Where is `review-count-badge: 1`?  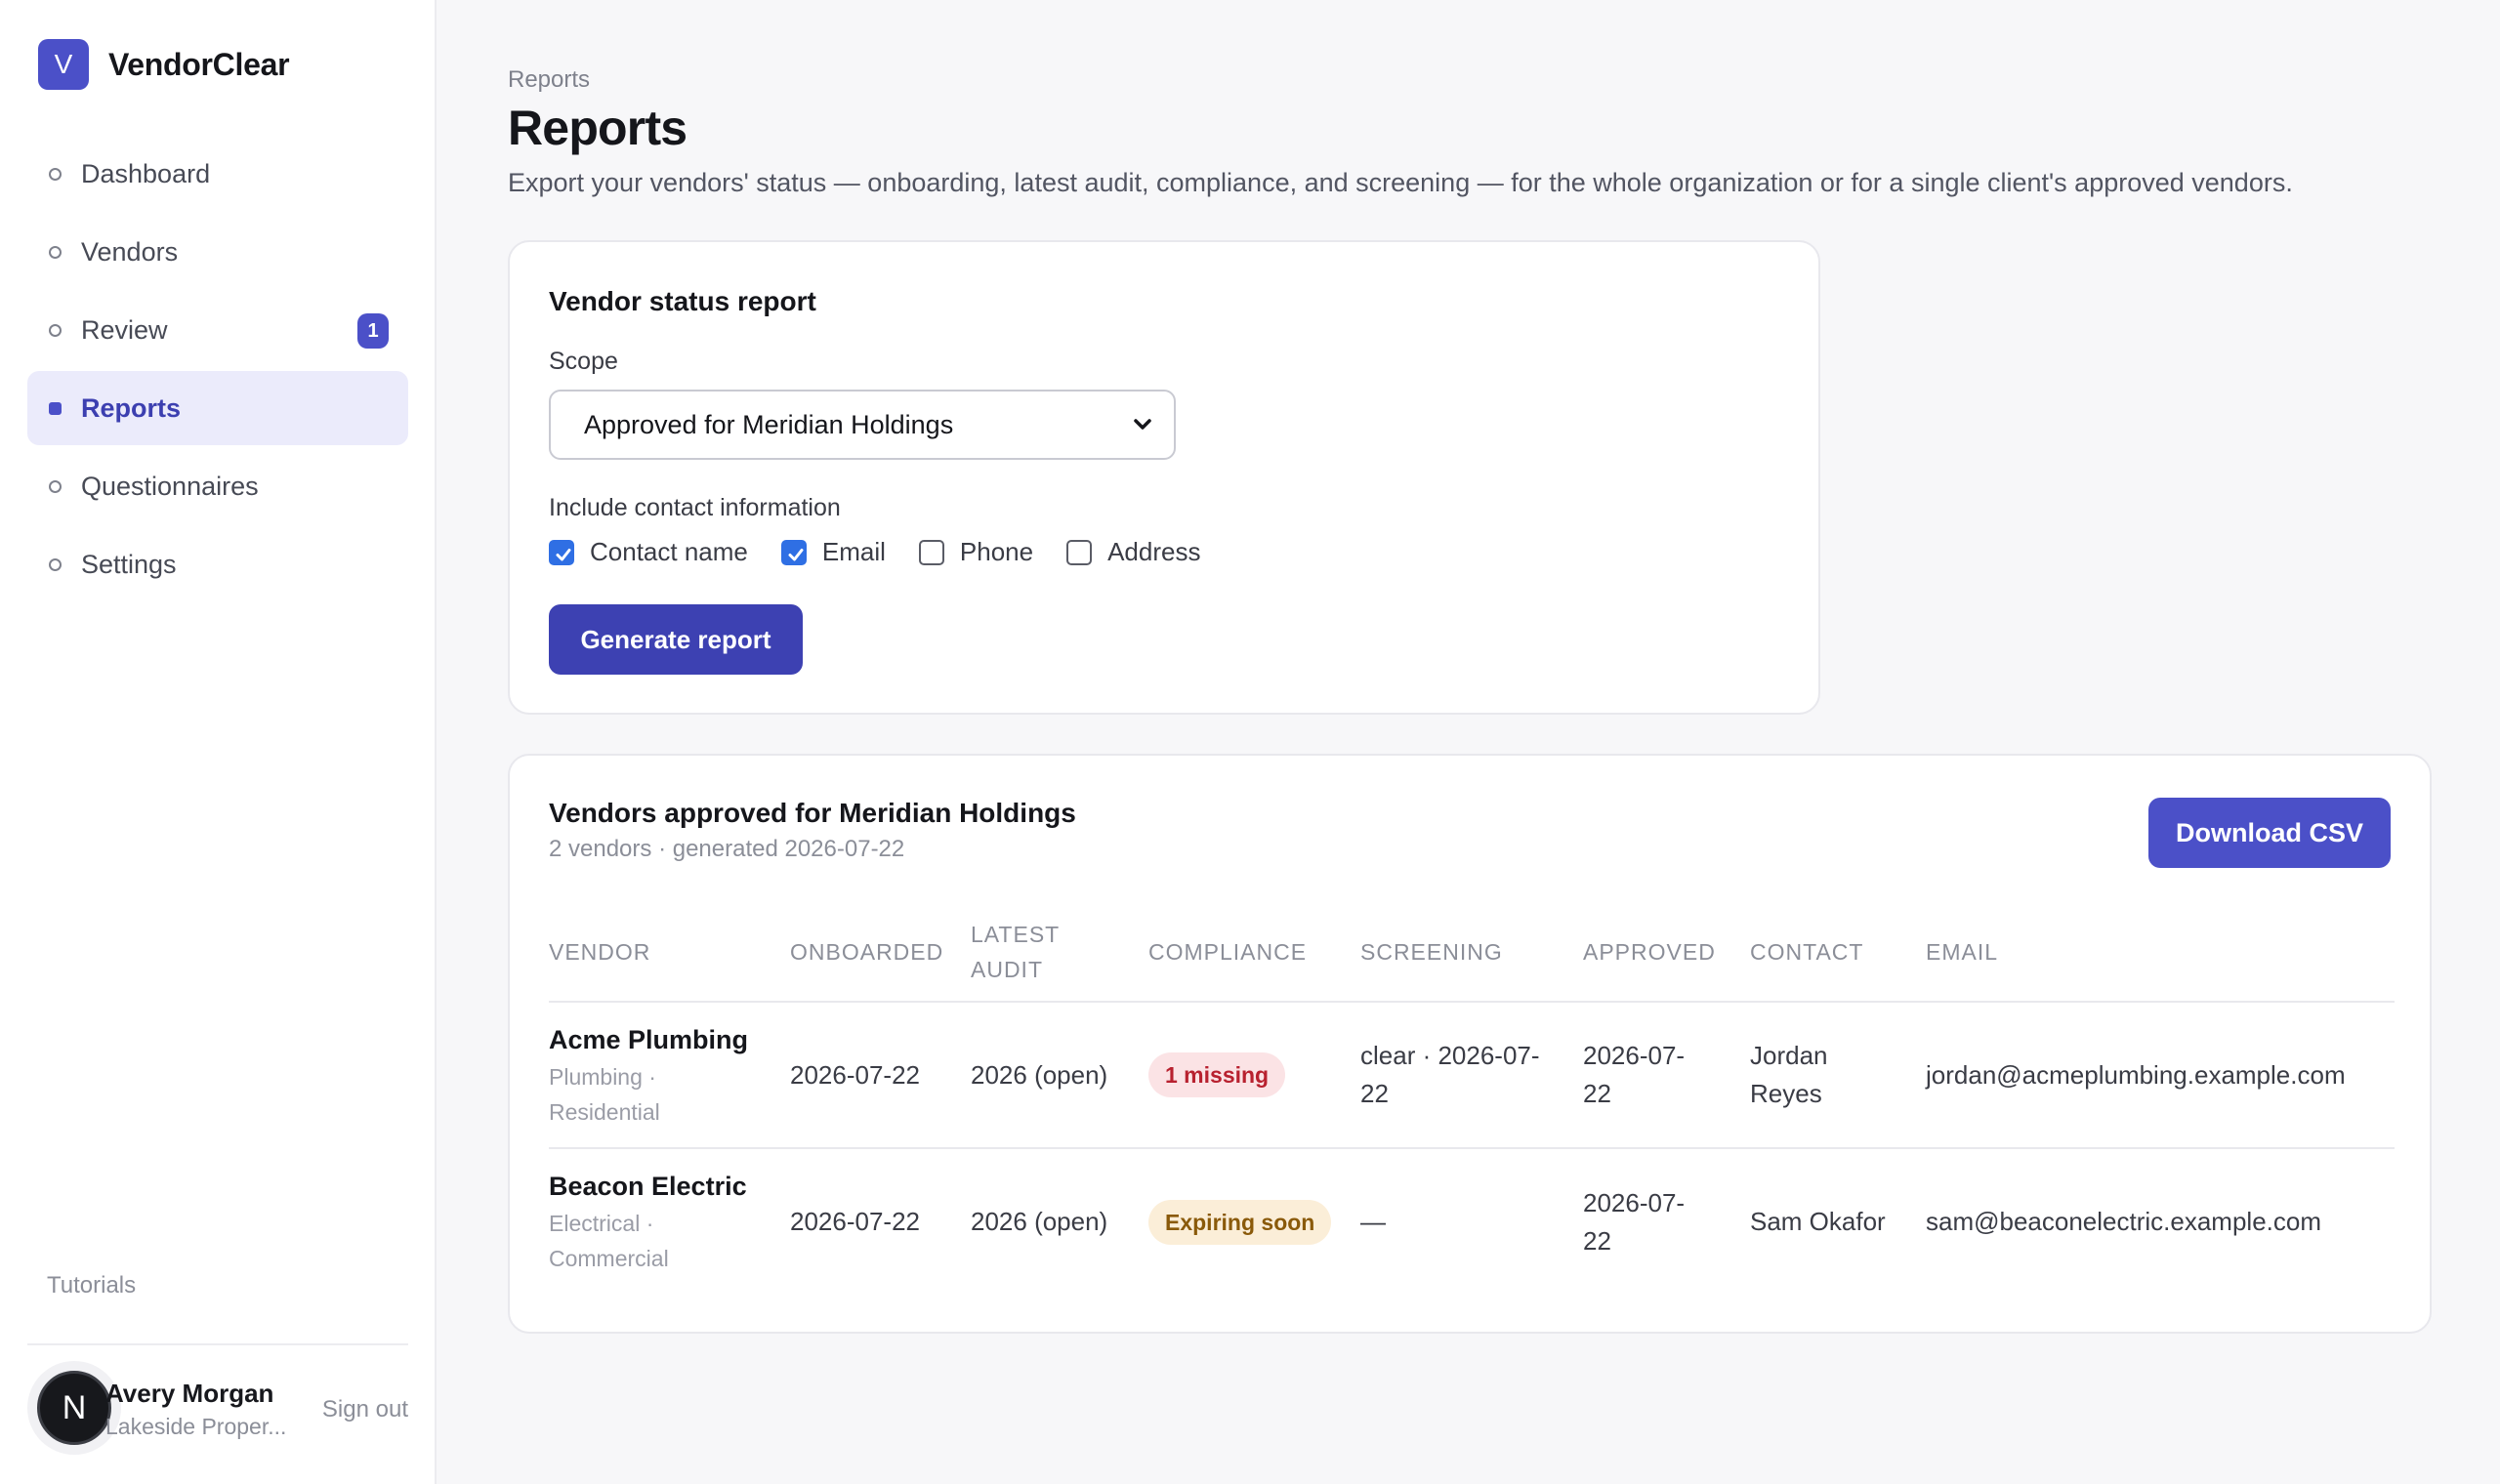 review-count-badge: 1 is located at coordinates (373, 331).